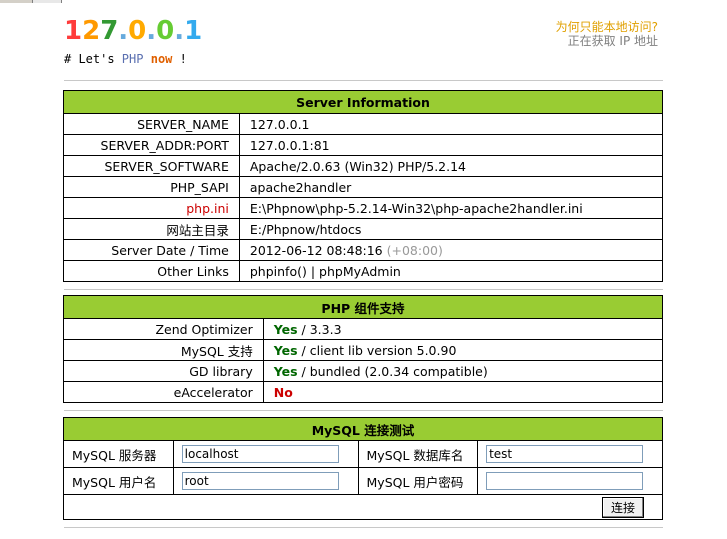 The image size is (727, 539). What do you see at coordinates (363, 102) in the screenshot?
I see `server-info-title: Server Information` at bounding box center [363, 102].